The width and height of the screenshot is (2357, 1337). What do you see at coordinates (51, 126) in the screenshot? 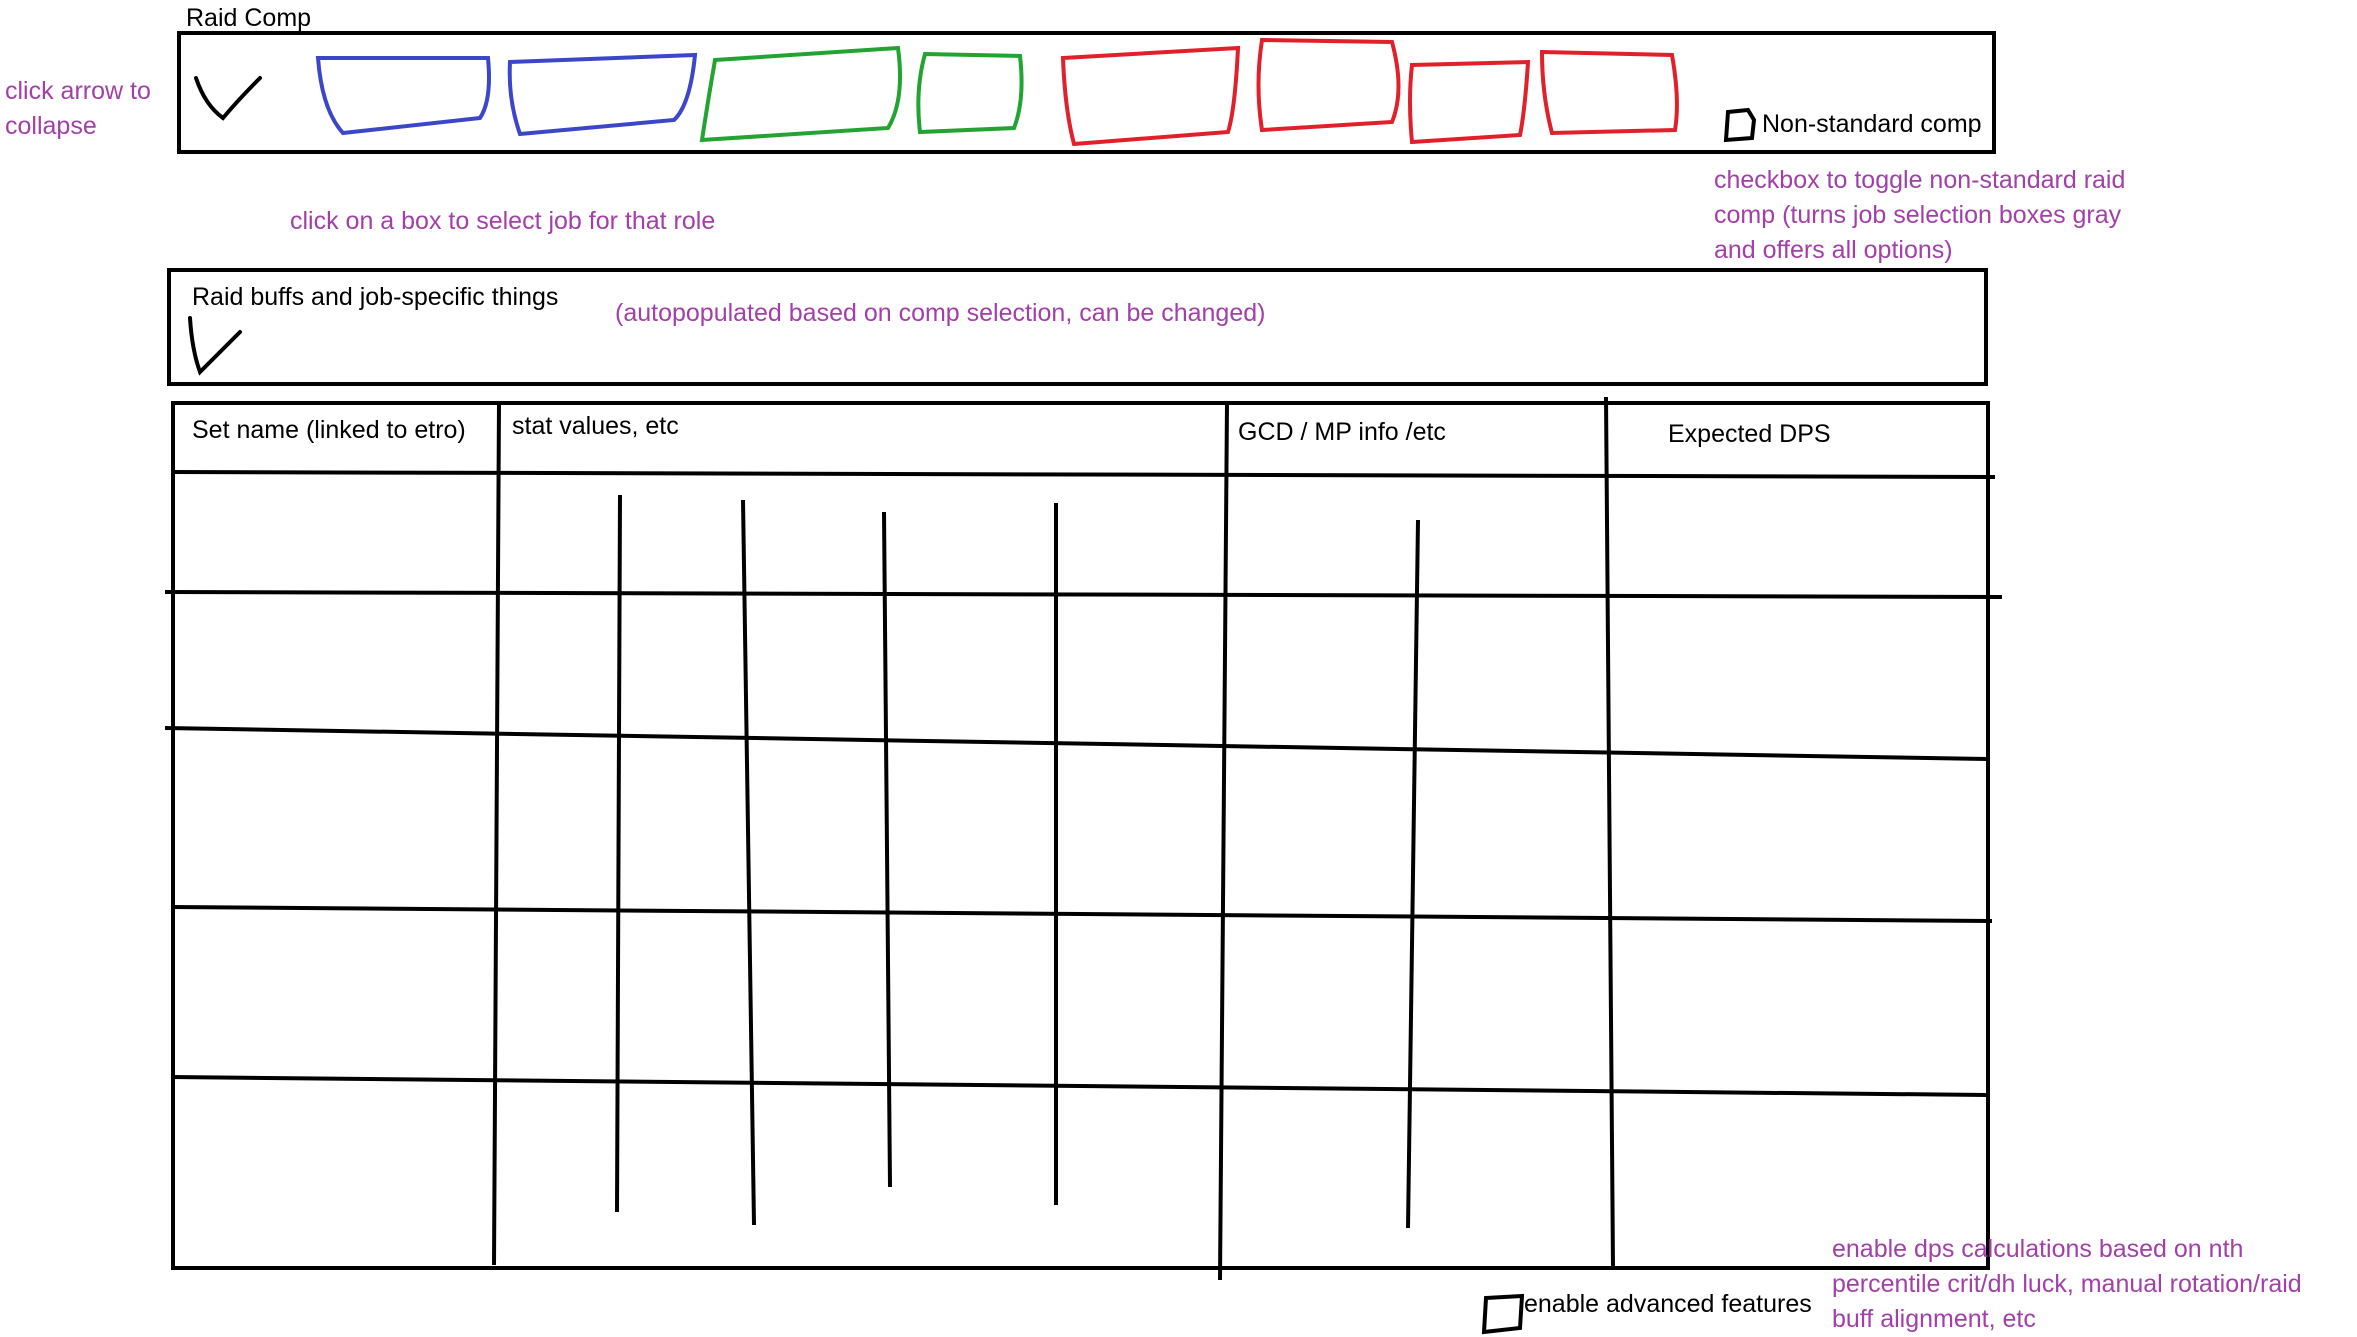
I see `collapse-hint-line-2: collapse` at bounding box center [51, 126].